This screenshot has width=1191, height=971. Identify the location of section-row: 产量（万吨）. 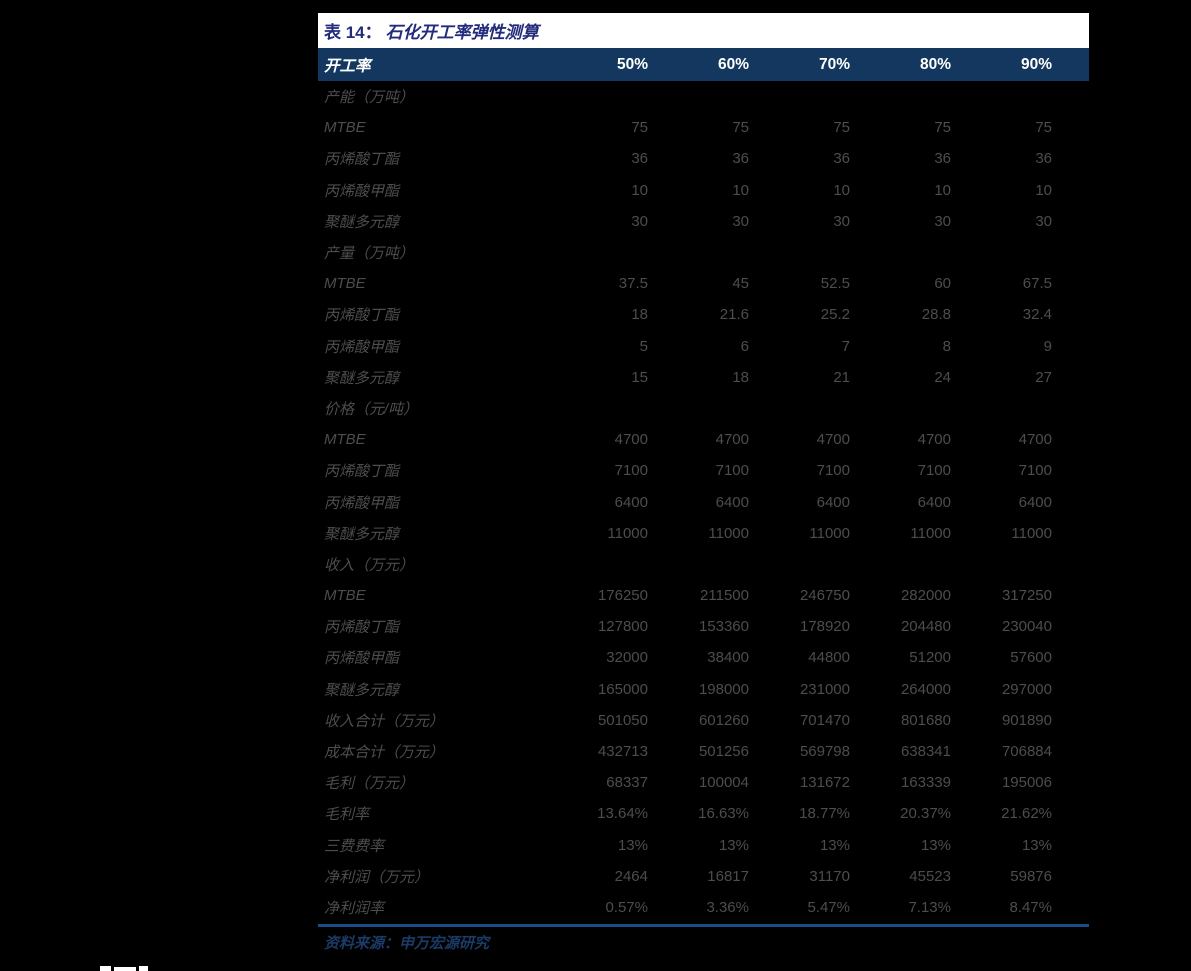
(703, 252).